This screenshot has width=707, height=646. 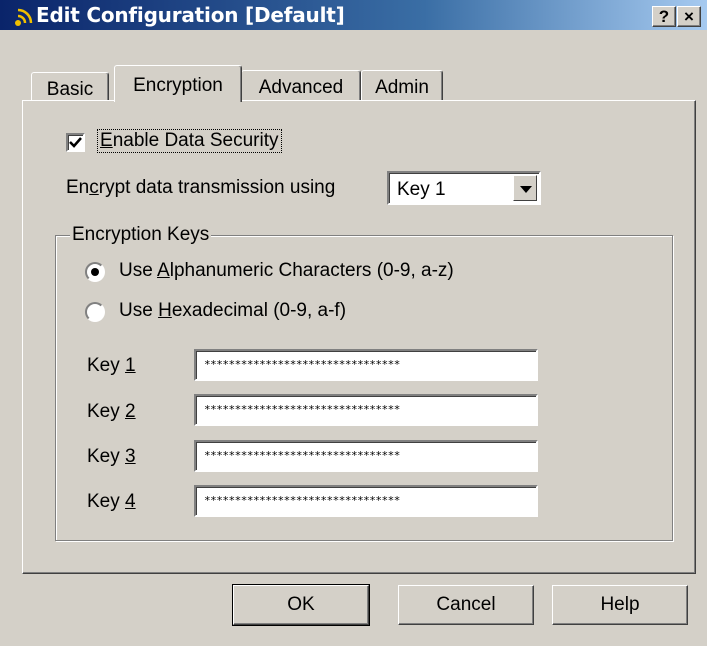 What do you see at coordinates (201, 187) in the screenshot?
I see `encrypt-using-label: Encrypt data transmission using` at bounding box center [201, 187].